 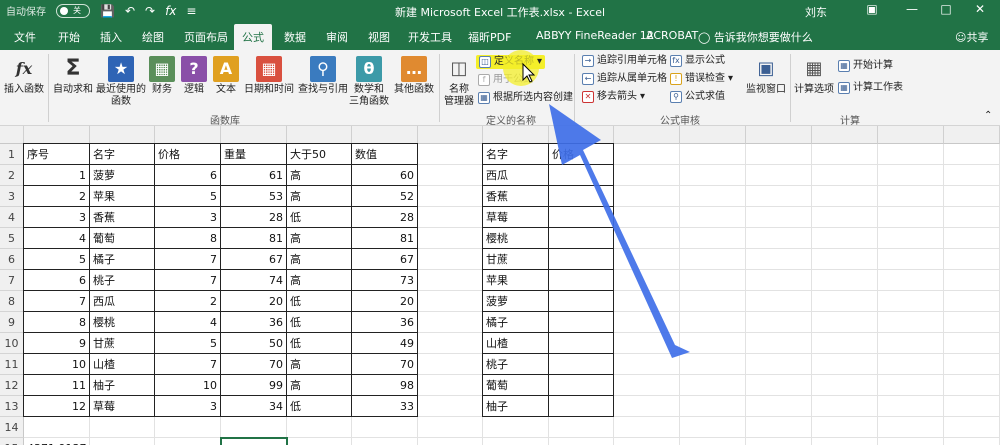 I want to click on row-header: 6, so click(x=12, y=259).